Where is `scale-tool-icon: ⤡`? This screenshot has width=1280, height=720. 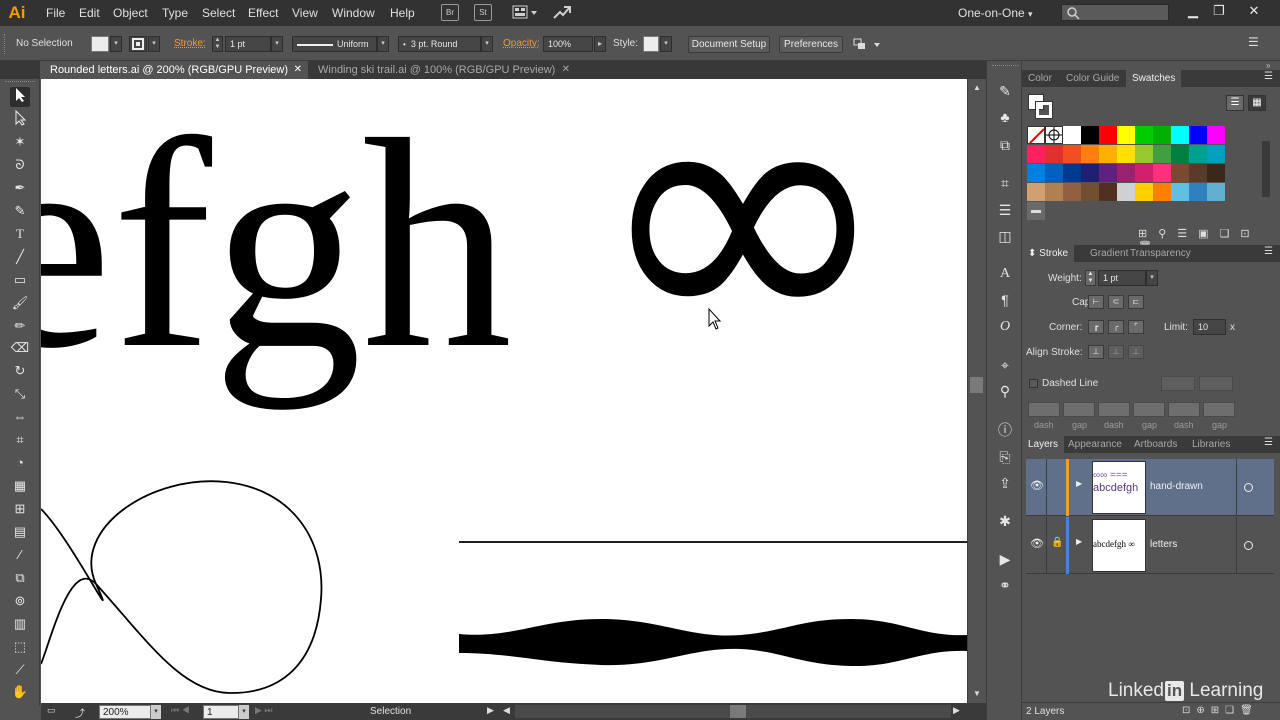 scale-tool-icon: ⤡ is located at coordinates (20, 394).